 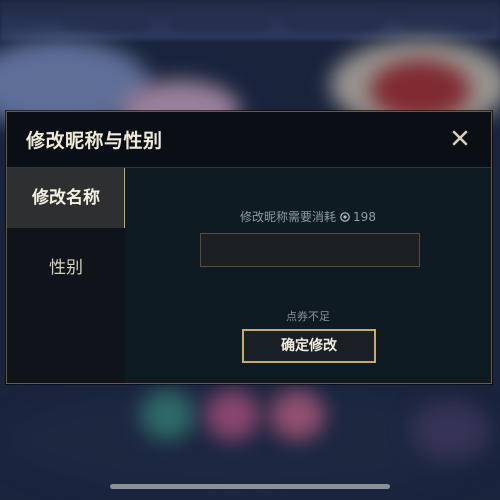 I want to click on nickname-input, so click(x=310, y=250).